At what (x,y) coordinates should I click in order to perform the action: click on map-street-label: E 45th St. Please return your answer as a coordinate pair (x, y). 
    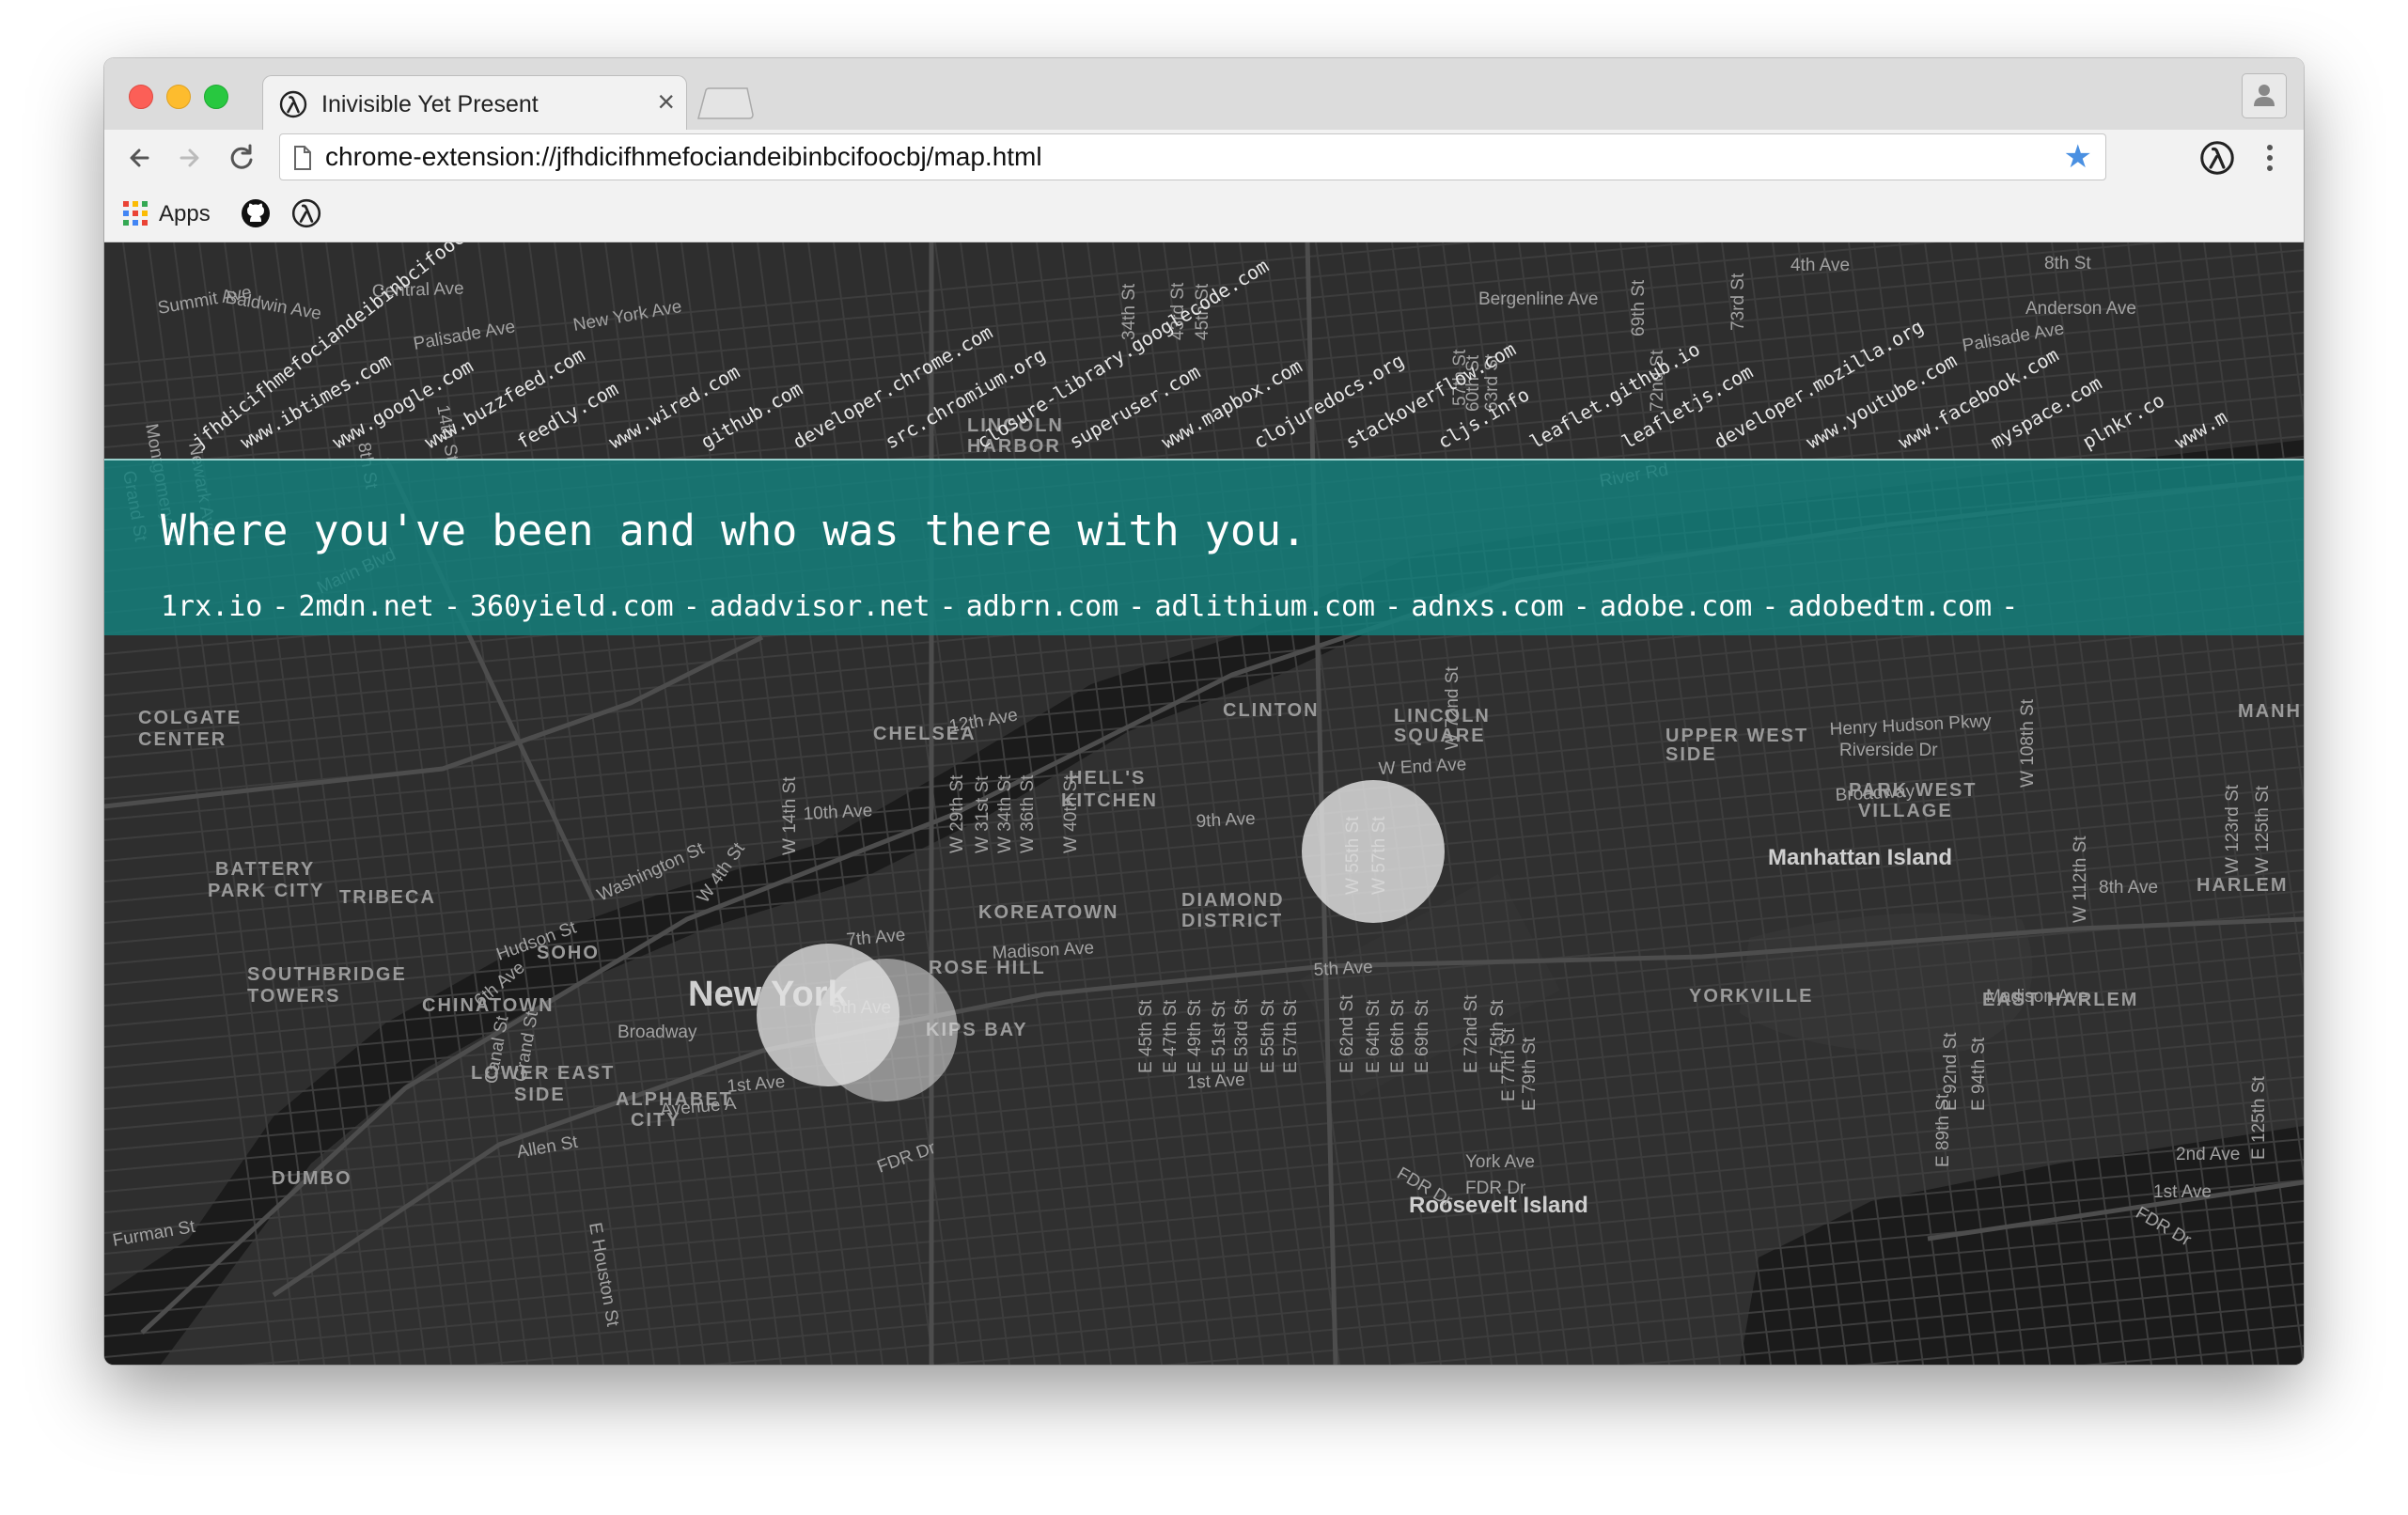
    Looking at the image, I should click on (1146, 1036).